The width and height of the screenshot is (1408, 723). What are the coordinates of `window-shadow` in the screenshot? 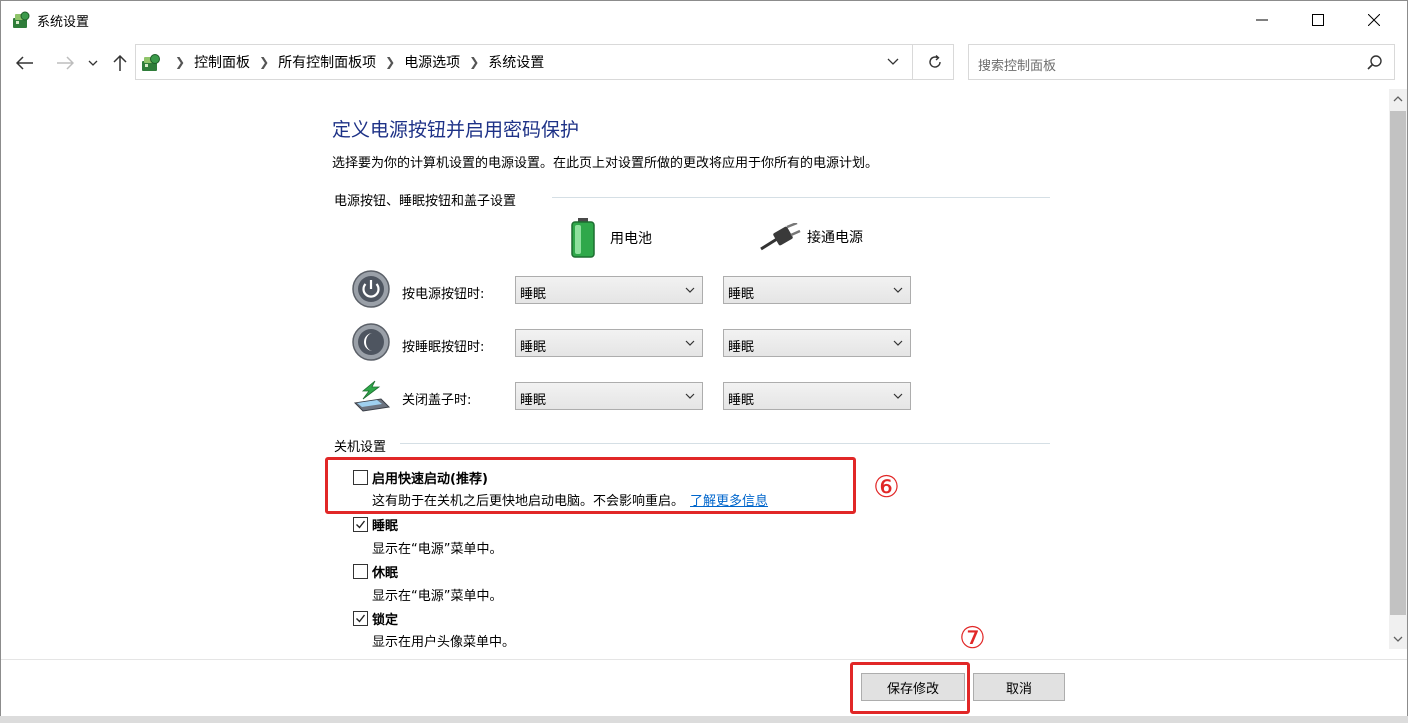 It's located at (704, 719).